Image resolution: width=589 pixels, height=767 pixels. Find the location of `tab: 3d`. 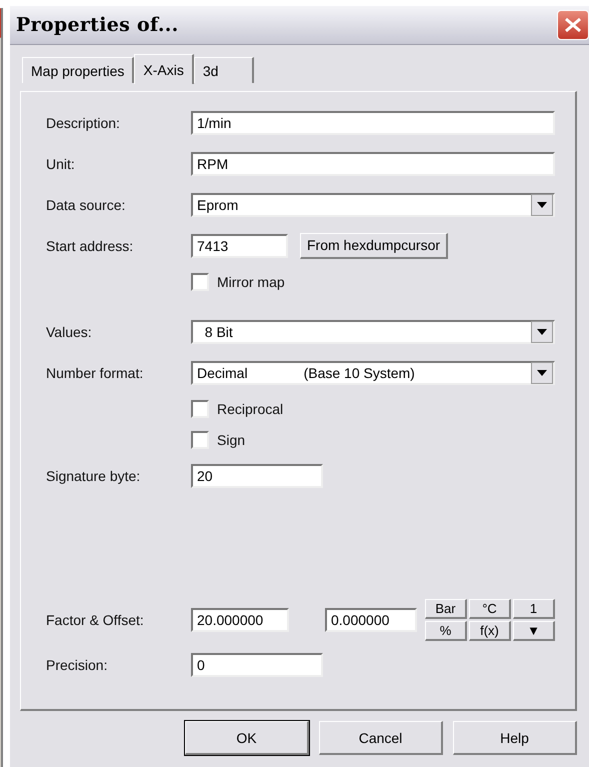

tab: 3d is located at coordinates (224, 70).